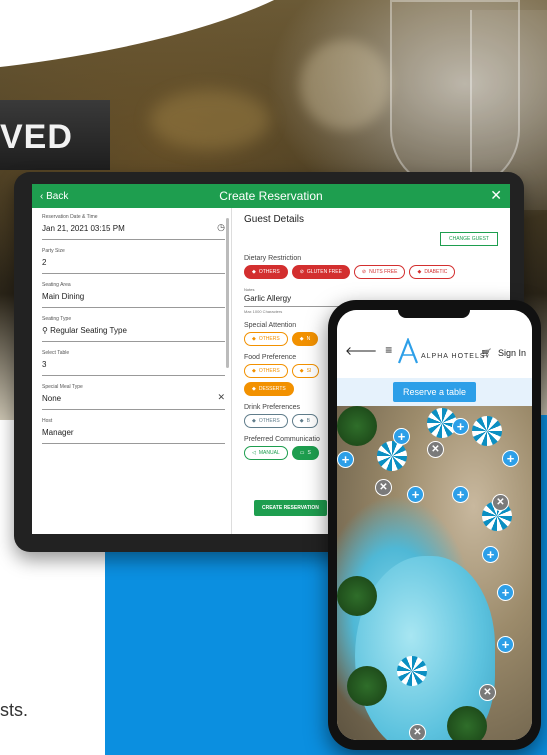  Describe the element at coordinates (468, 239) in the screenshot. I see `change-guest-button: CHANGE GUEST` at that location.